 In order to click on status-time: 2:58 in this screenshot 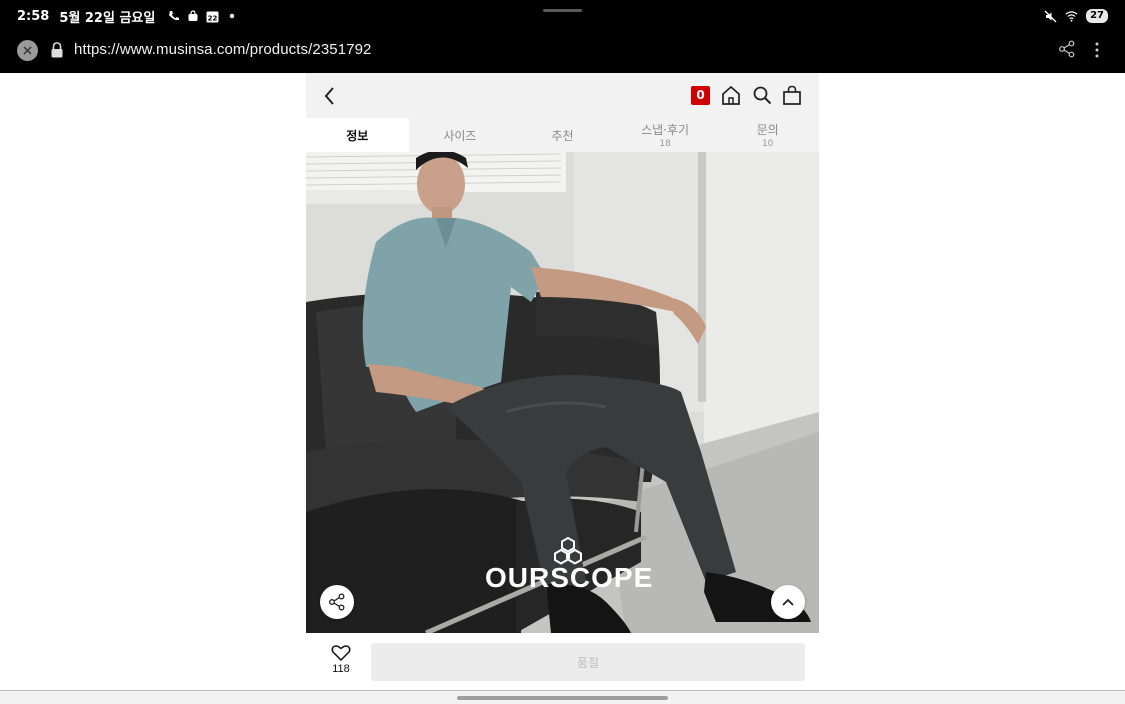, I will do `click(33, 16)`.